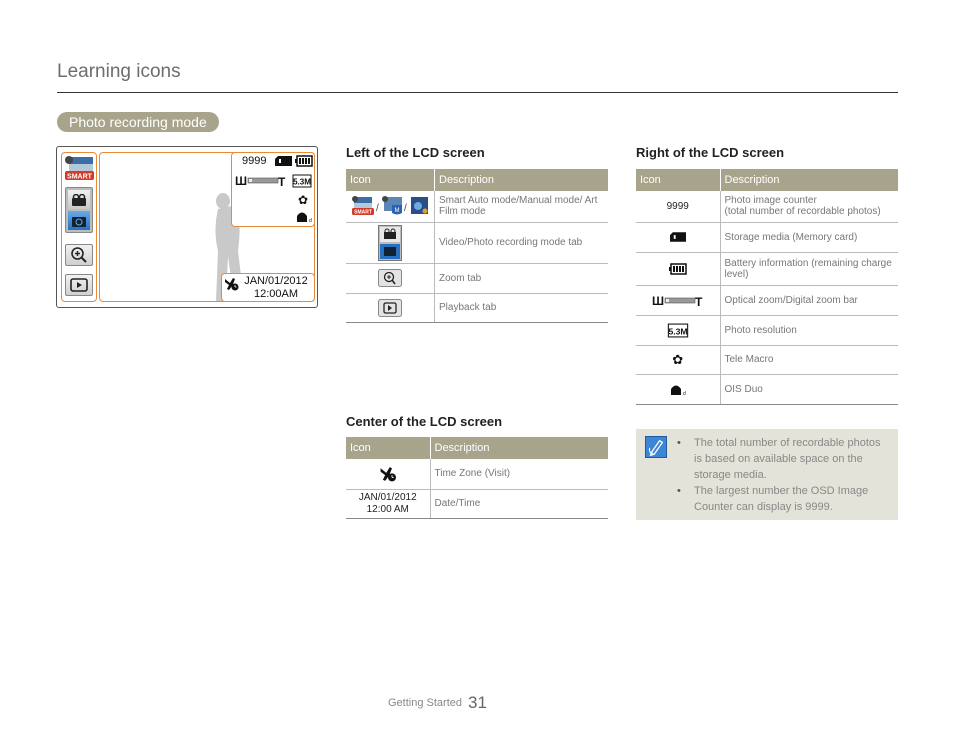  Describe the element at coordinates (79, 168) in the screenshot. I see `smart-auto-mode-icon: SMART` at that location.